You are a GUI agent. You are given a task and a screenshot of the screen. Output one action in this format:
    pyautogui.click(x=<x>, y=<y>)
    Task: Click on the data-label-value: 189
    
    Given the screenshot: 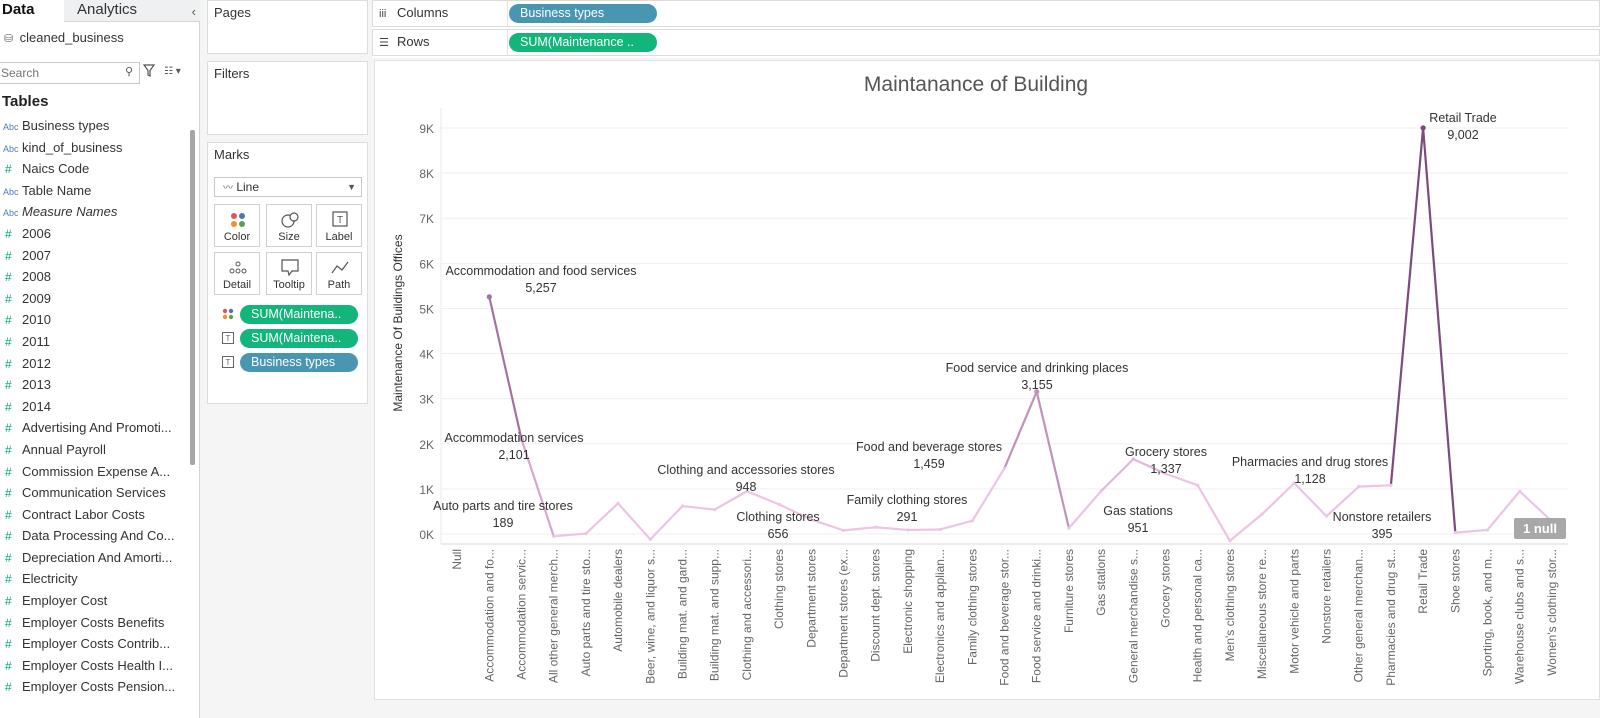 What is the action you would take?
    pyautogui.click(x=503, y=523)
    